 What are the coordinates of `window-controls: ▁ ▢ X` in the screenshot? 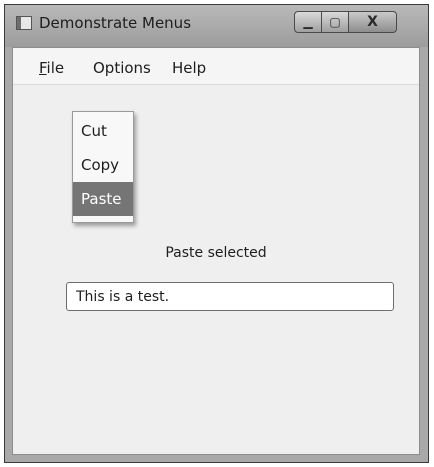 It's located at (345, 22).